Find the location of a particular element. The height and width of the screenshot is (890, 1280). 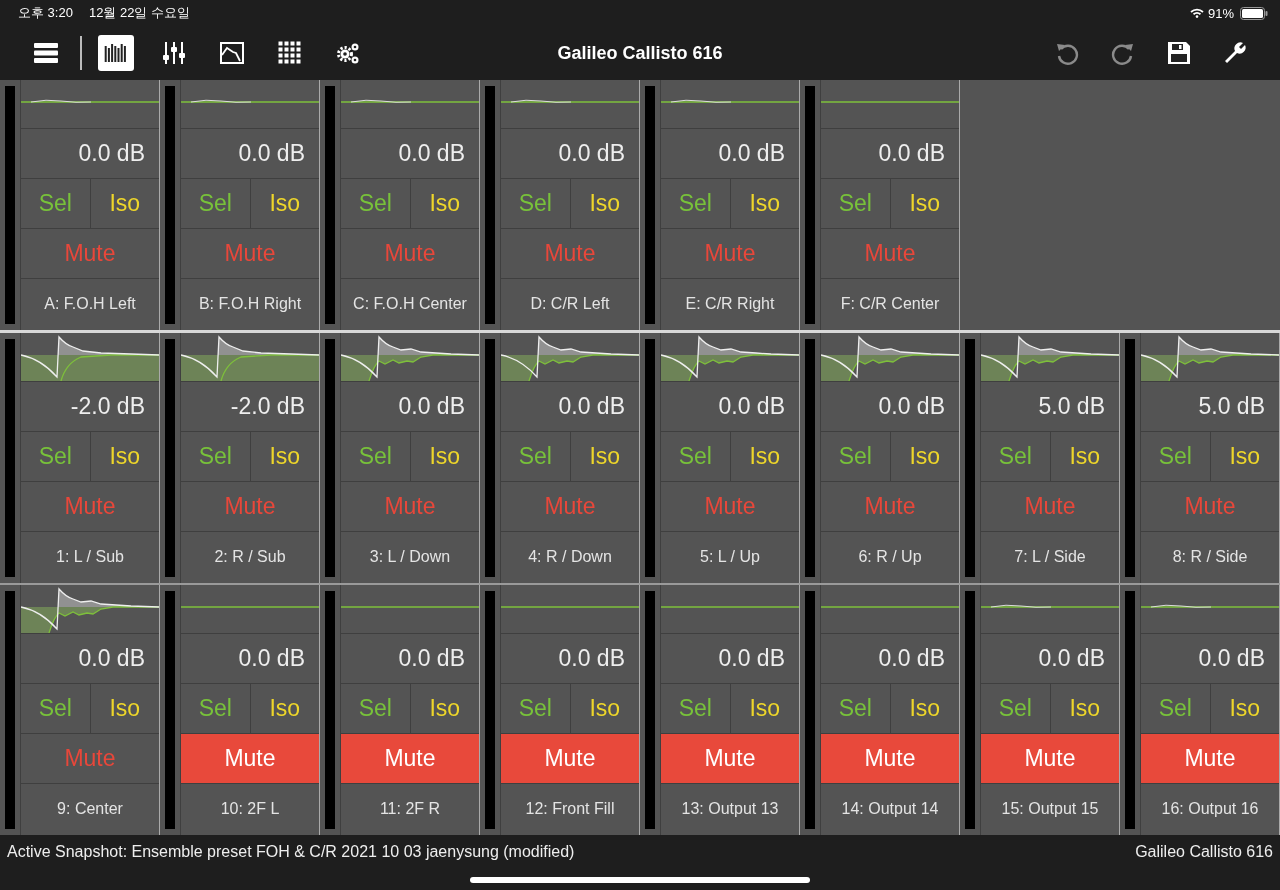

channel-name: 4: R / Down is located at coordinates (570, 556).